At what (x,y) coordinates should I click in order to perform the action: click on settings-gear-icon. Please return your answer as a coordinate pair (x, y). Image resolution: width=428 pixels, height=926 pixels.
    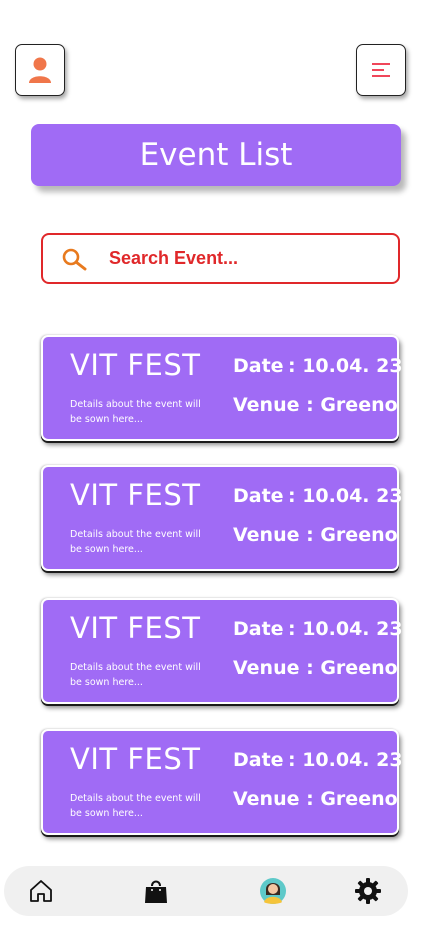
    Looking at the image, I should click on (368, 891).